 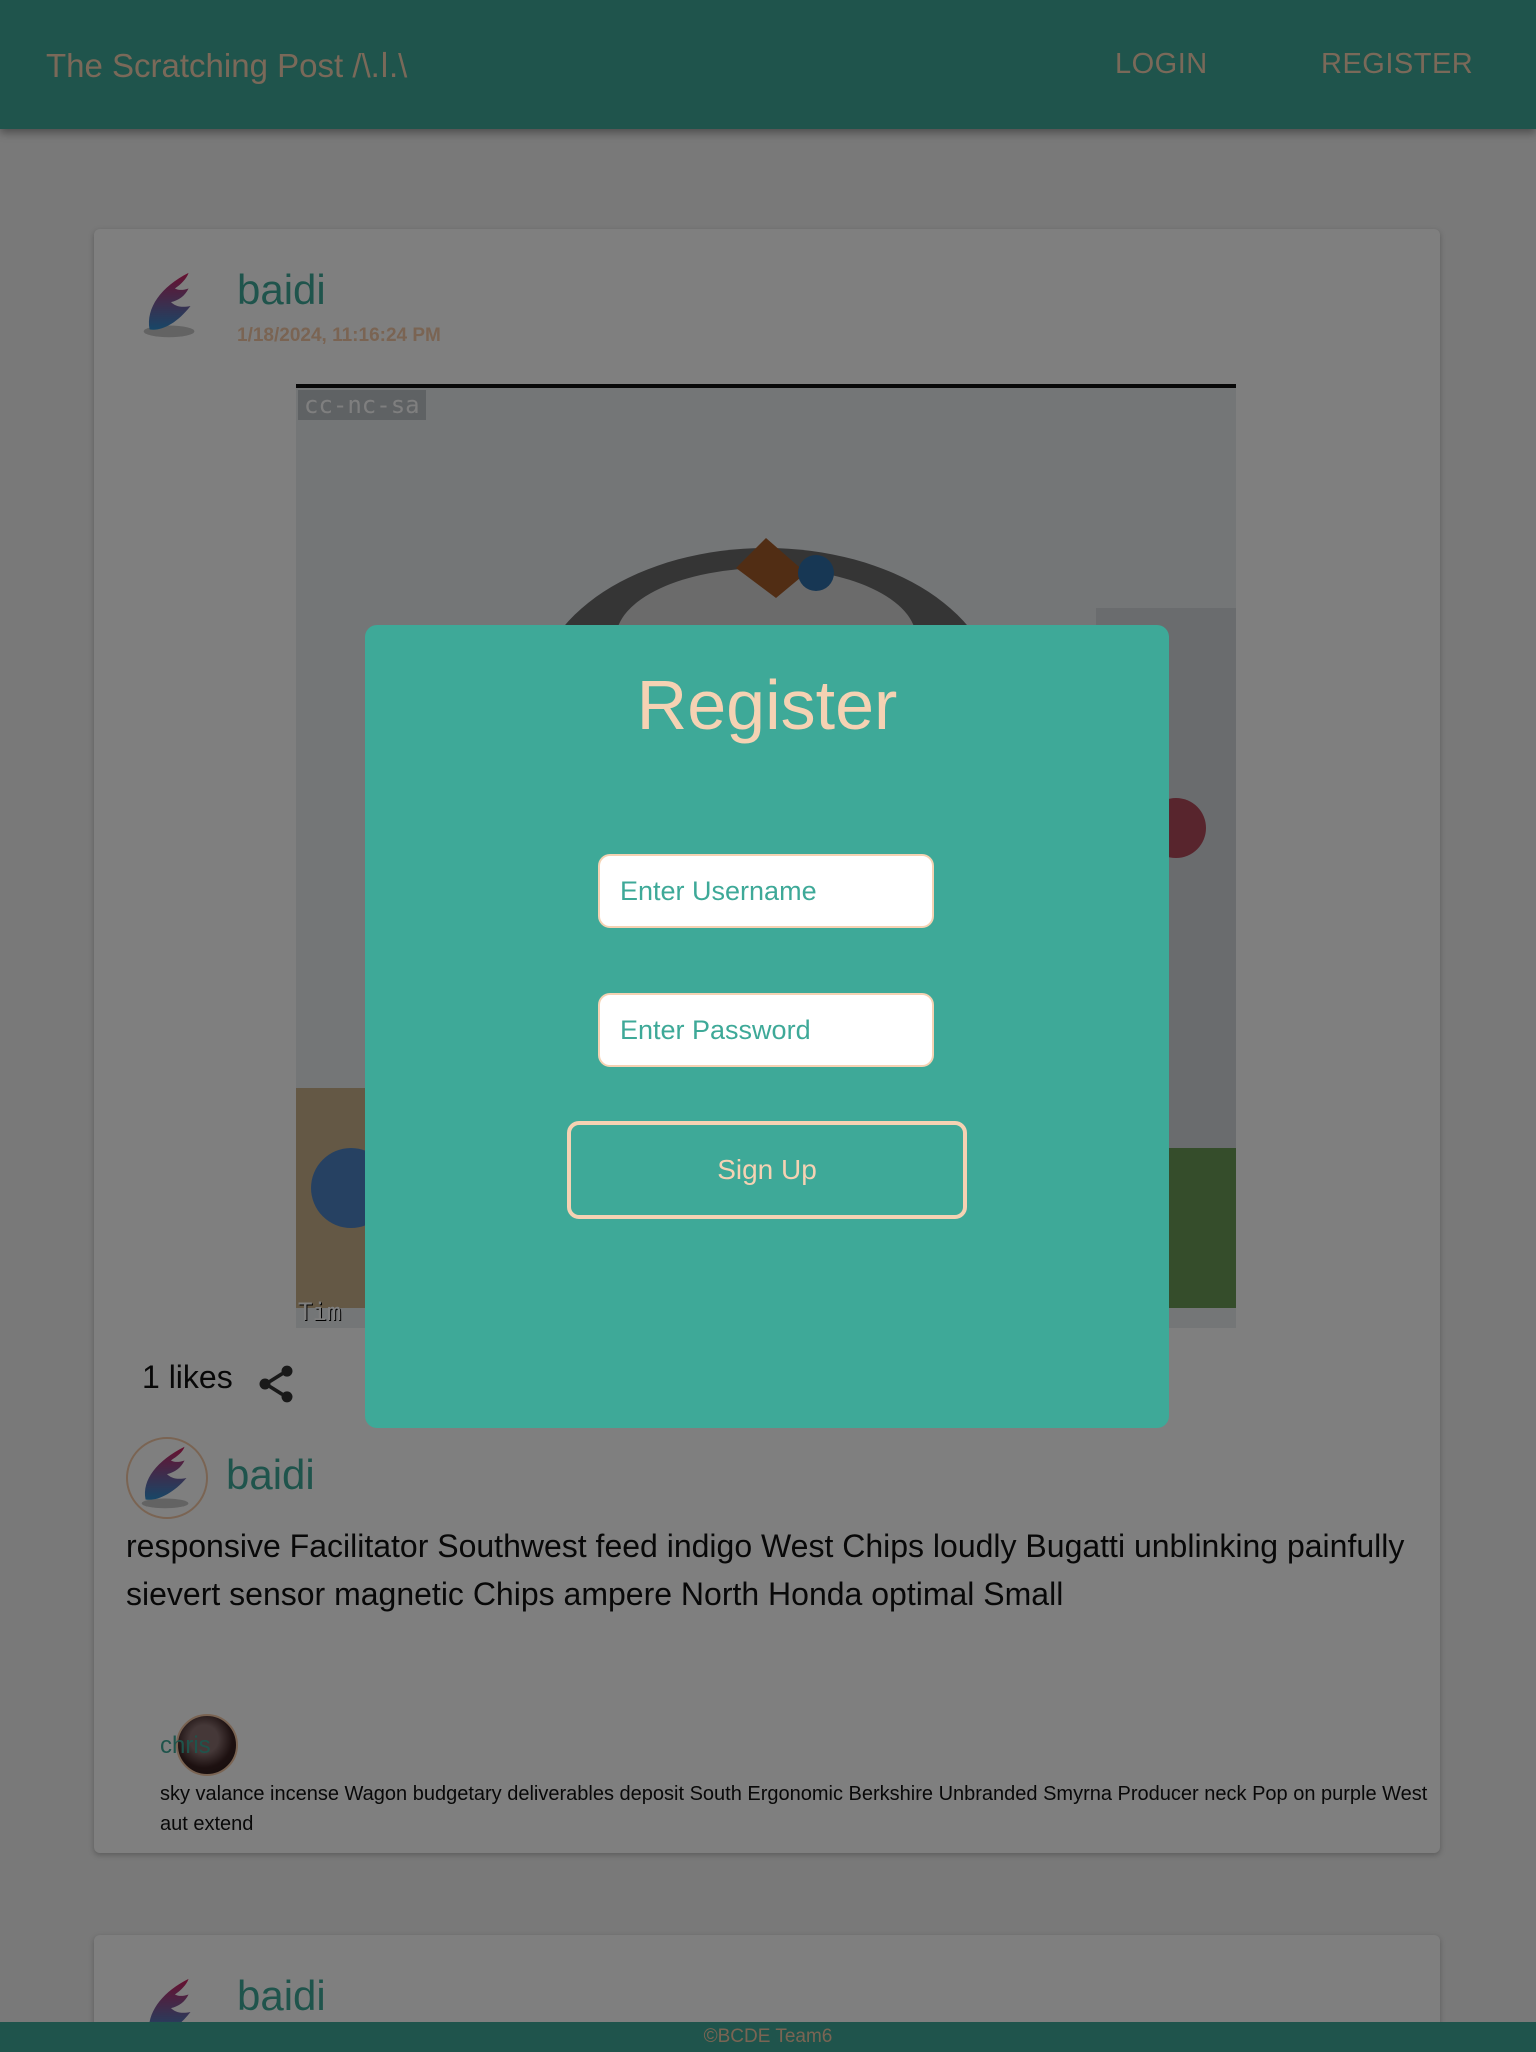 I want to click on password-input, so click(x=766, y=1030).